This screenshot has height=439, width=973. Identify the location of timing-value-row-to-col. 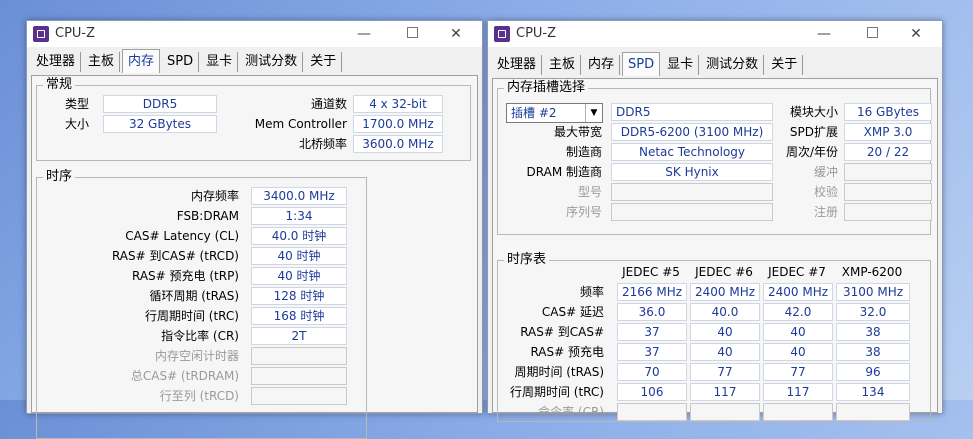
(299, 396).